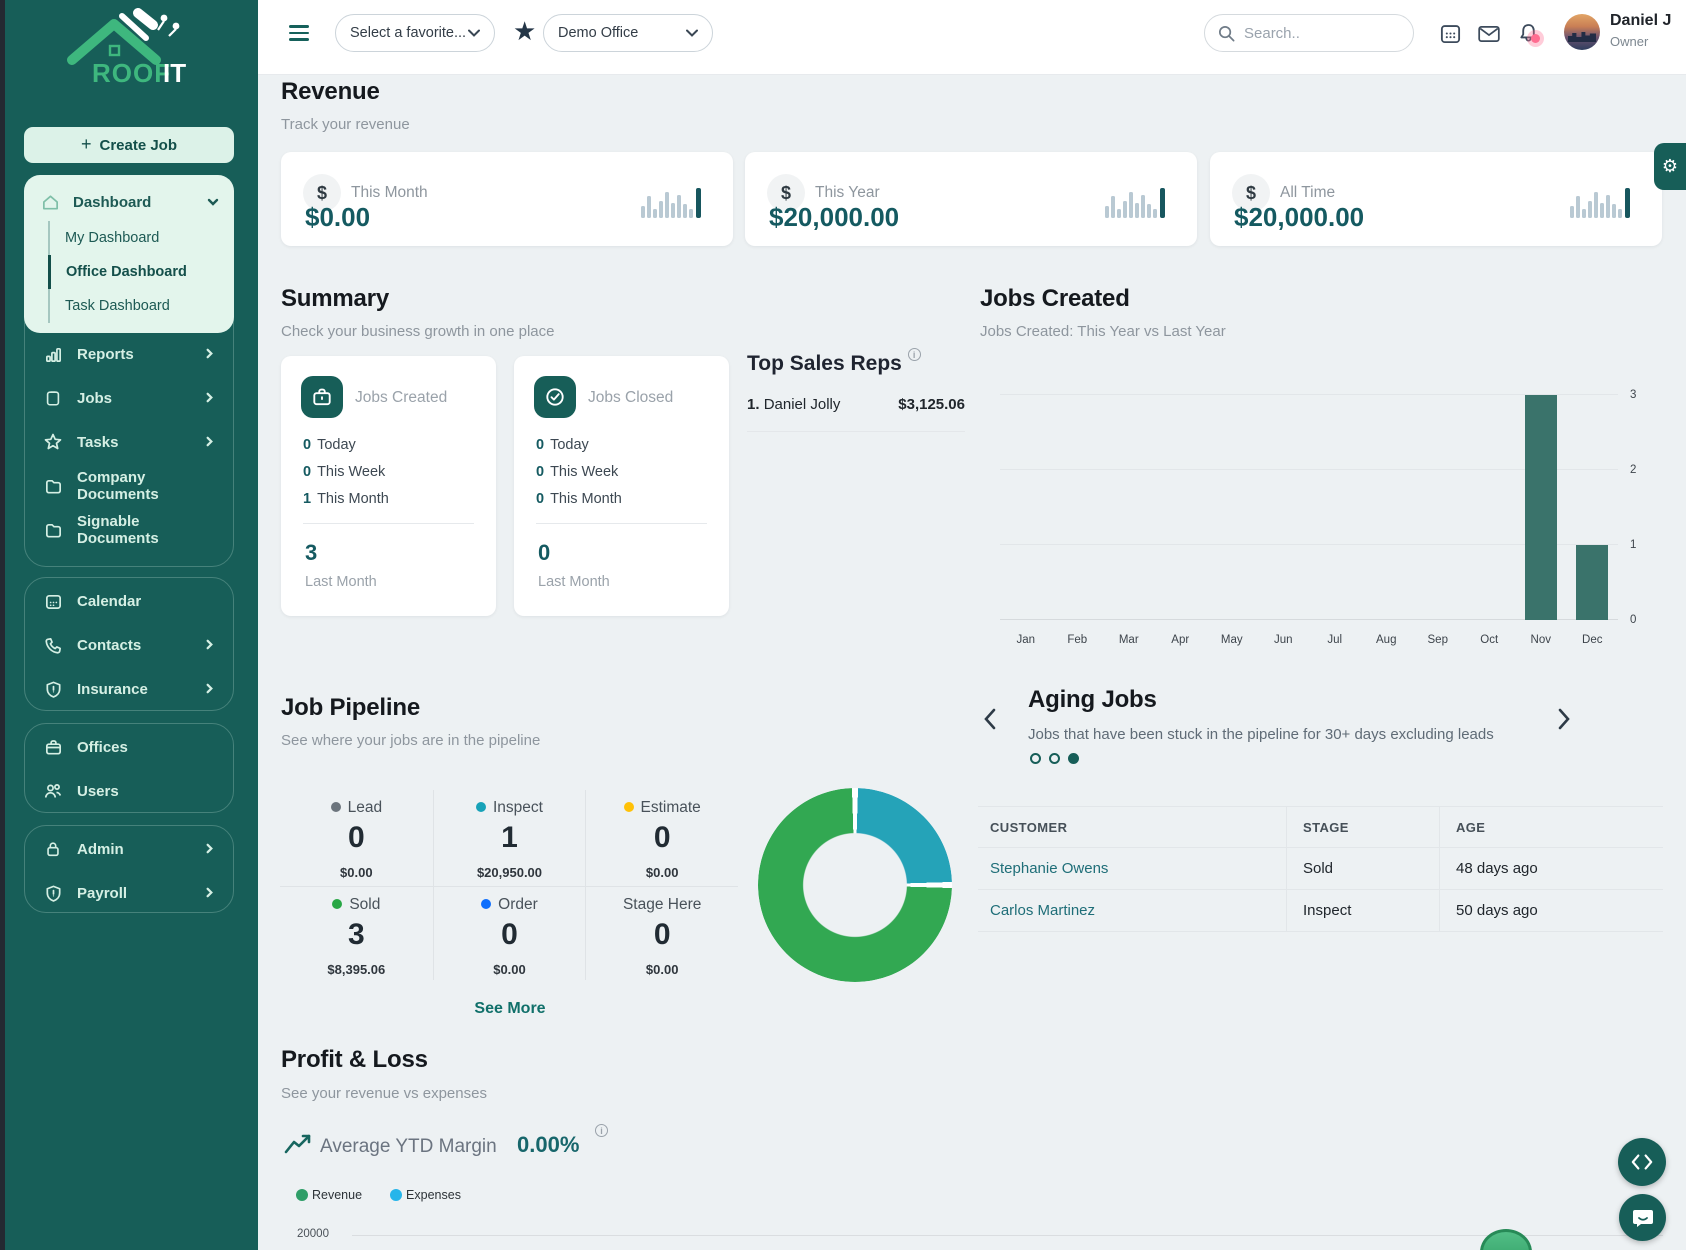 This screenshot has height=1250, width=1686. I want to click on shield-icon, so click(53, 893).